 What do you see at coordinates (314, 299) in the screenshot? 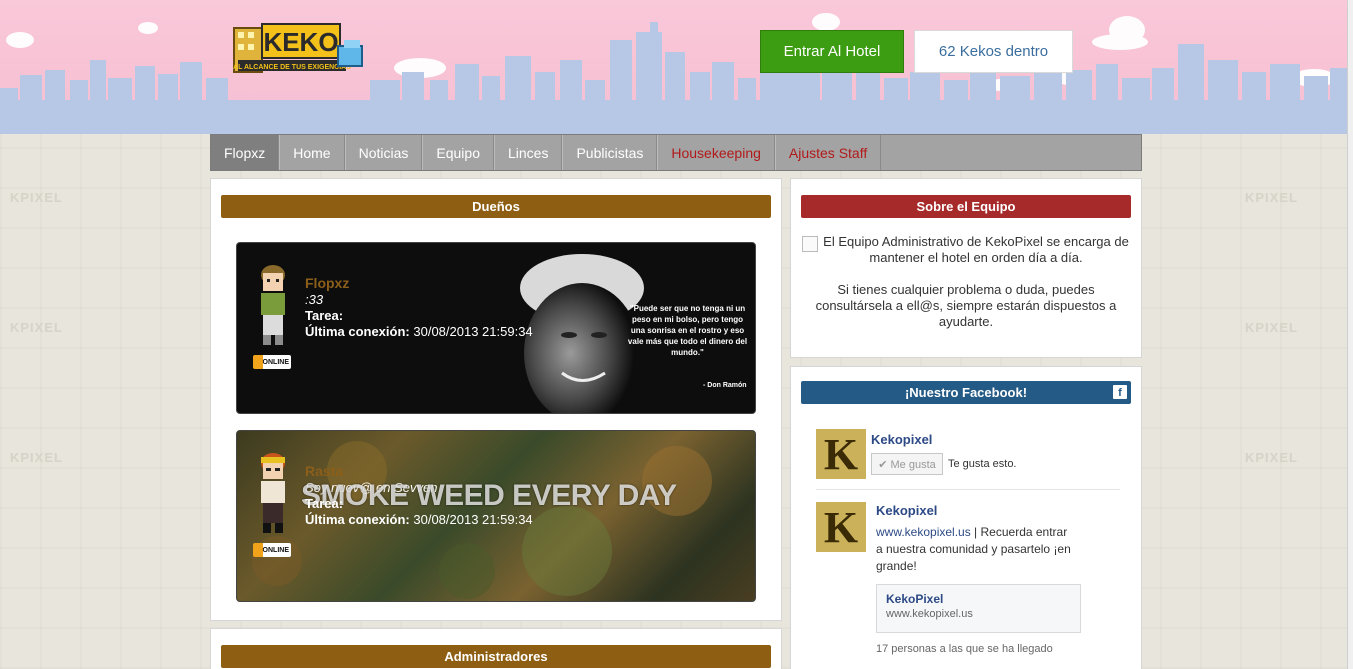
I see `owner-motto: :33` at bounding box center [314, 299].